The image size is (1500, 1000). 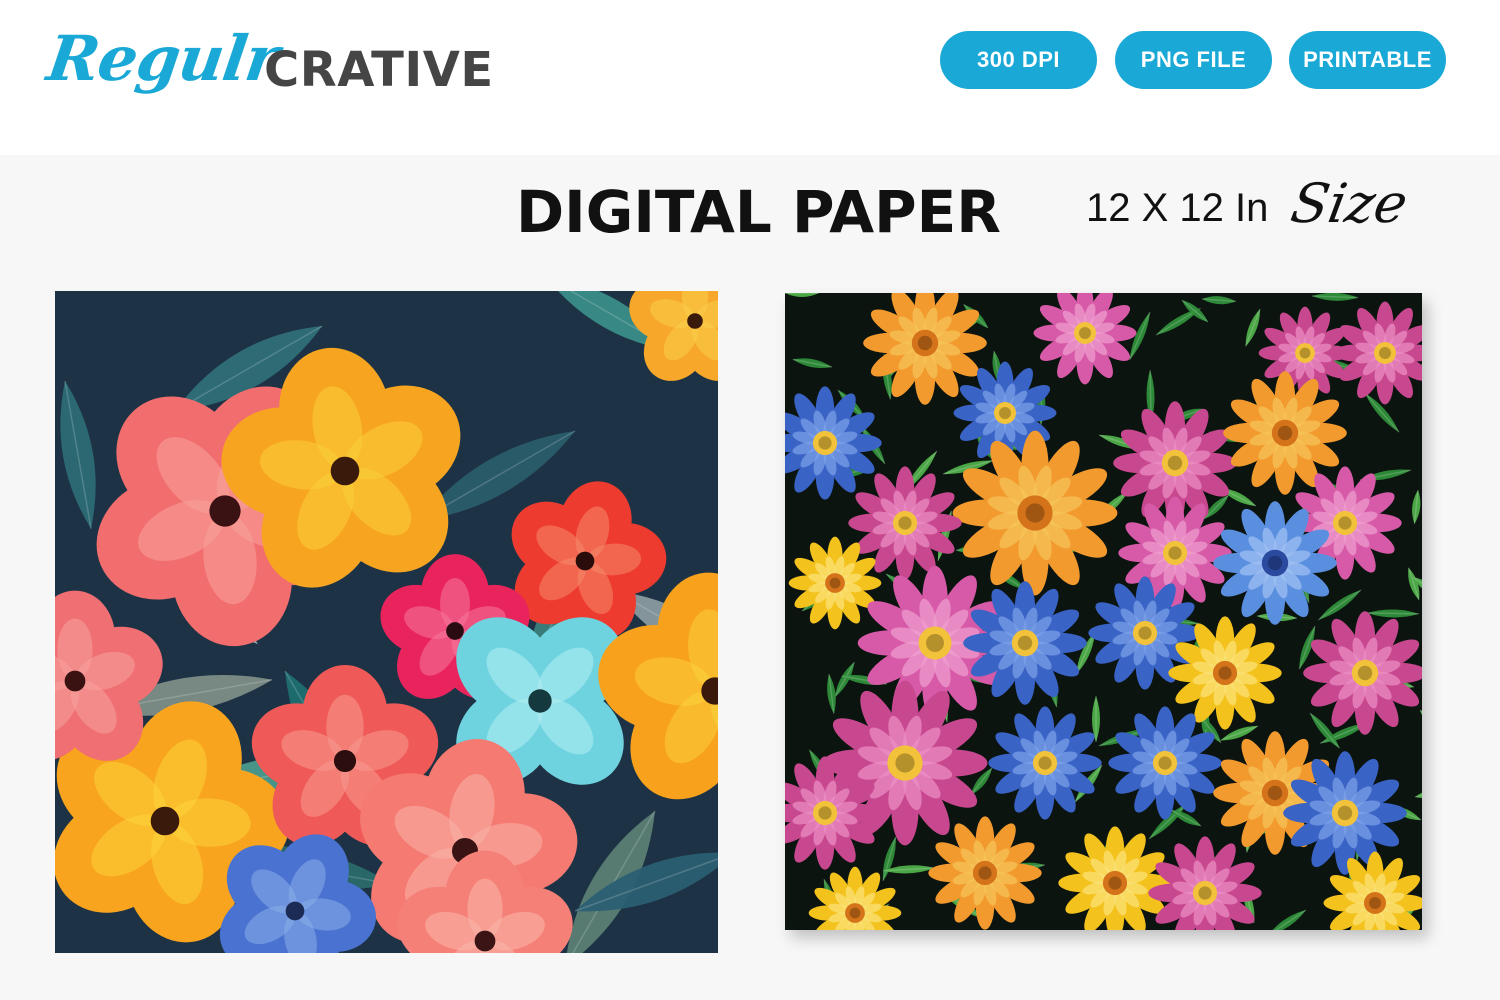 What do you see at coordinates (379, 70) in the screenshot?
I see `brand-logo-block: CRATIVE` at bounding box center [379, 70].